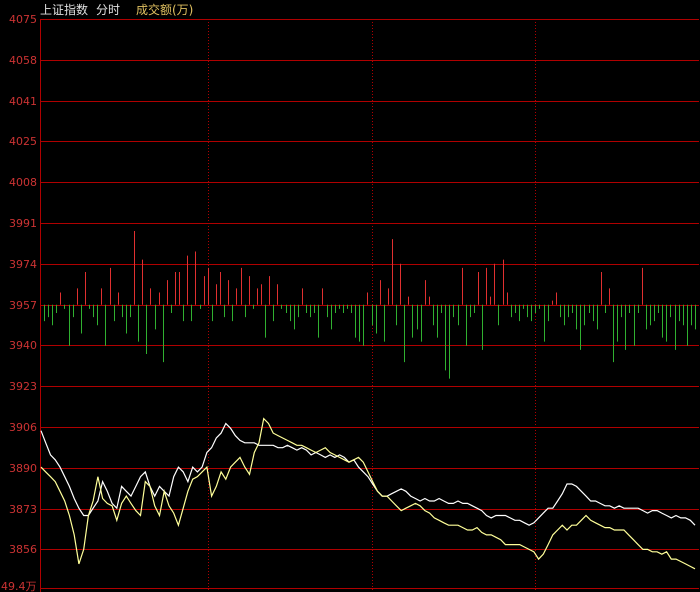 This screenshot has height=592, width=700. I want to click on bottom-axis-label: 49.4万, so click(19, 586).